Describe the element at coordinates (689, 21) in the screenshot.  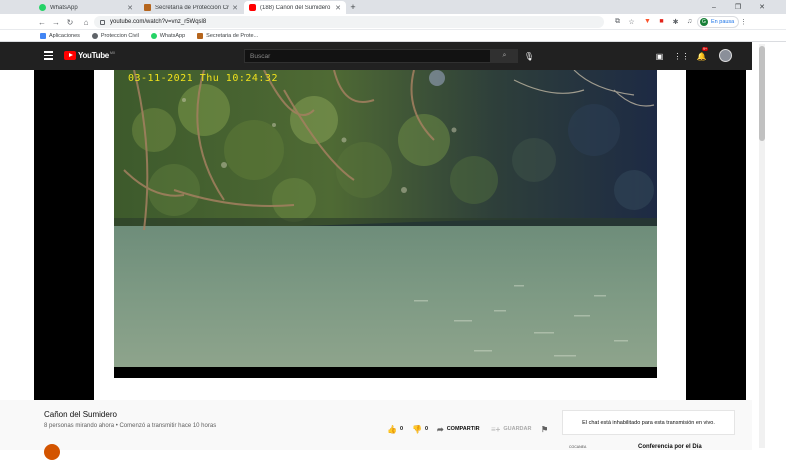
I see `media-icon: ♫` at that location.